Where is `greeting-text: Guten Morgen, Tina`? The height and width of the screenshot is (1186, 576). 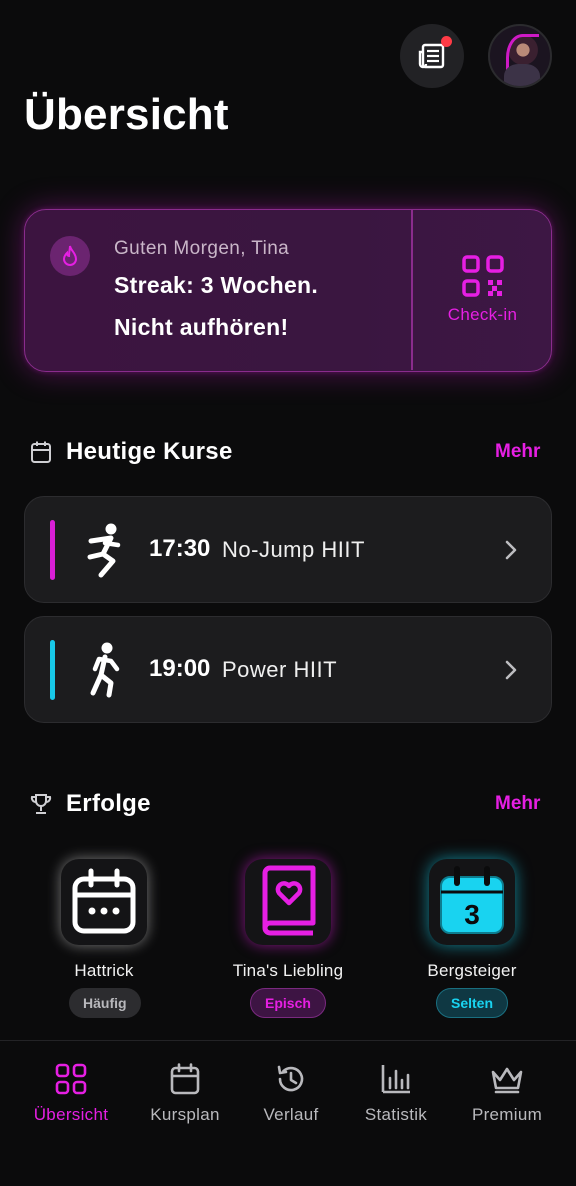 greeting-text: Guten Morgen, Tina is located at coordinates (202, 248).